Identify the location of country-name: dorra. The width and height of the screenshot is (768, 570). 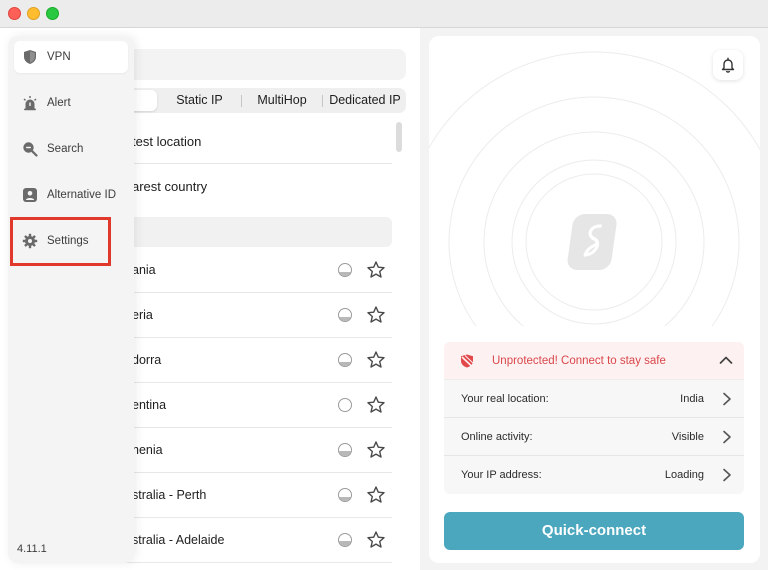
(147, 360).